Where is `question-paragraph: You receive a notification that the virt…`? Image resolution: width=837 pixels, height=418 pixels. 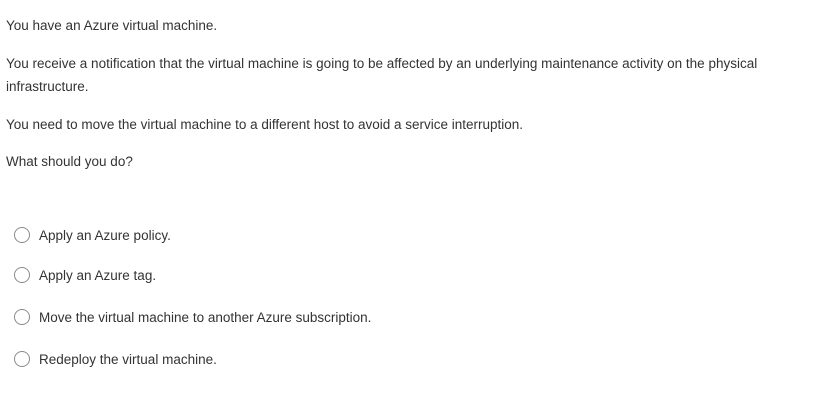 question-paragraph: You receive a notification that the virt… is located at coordinates (382, 75).